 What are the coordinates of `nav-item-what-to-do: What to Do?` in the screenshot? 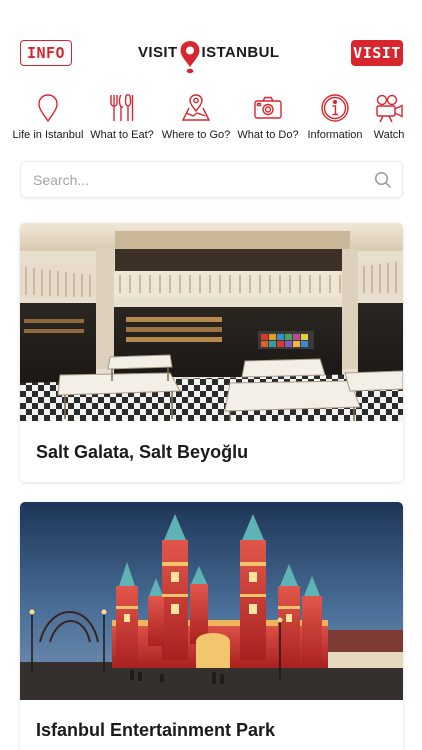 It's located at (268, 119).